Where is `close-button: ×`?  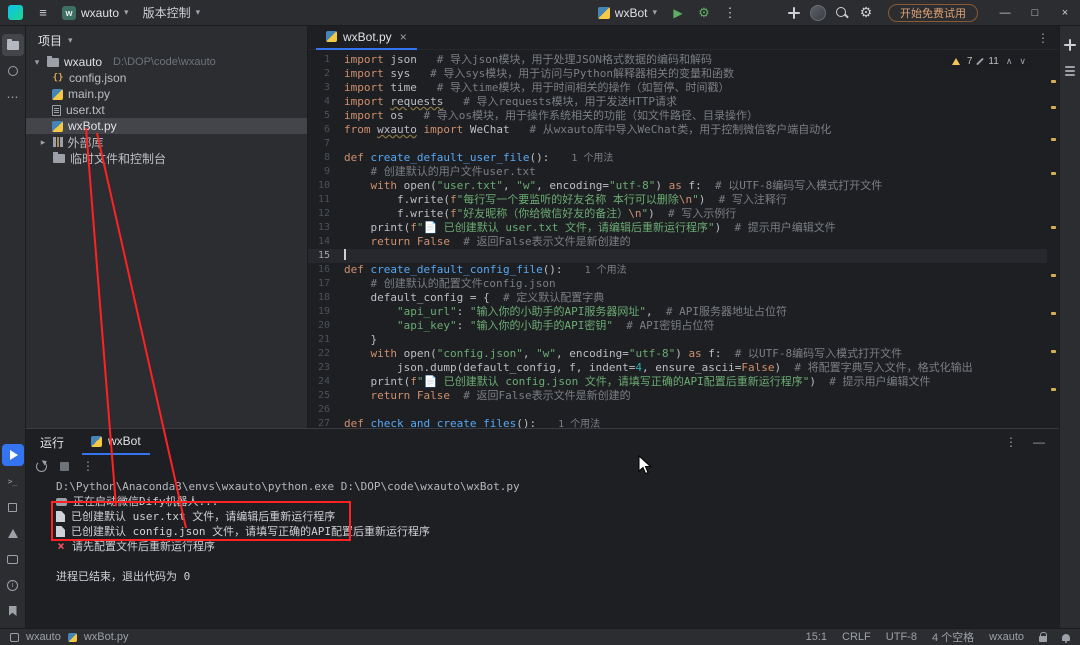
close-button: × is located at coordinates (1065, 13).